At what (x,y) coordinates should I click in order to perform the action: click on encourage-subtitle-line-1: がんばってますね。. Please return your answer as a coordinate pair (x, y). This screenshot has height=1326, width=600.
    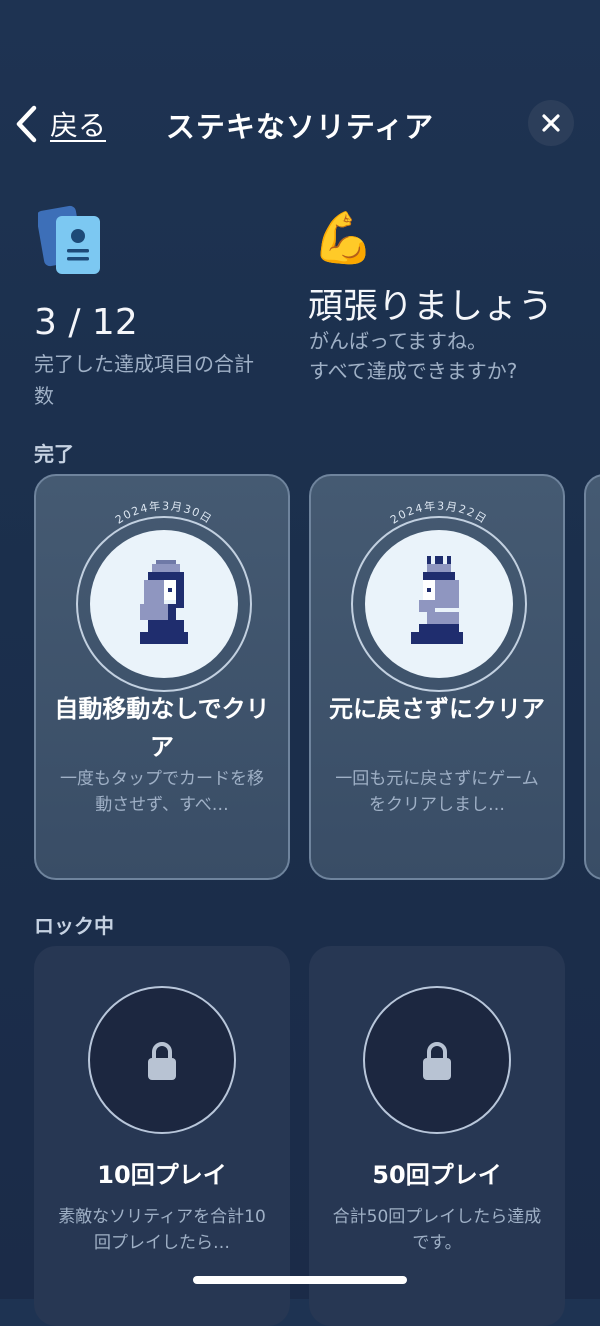
    Looking at the image, I should click on (398, 341).